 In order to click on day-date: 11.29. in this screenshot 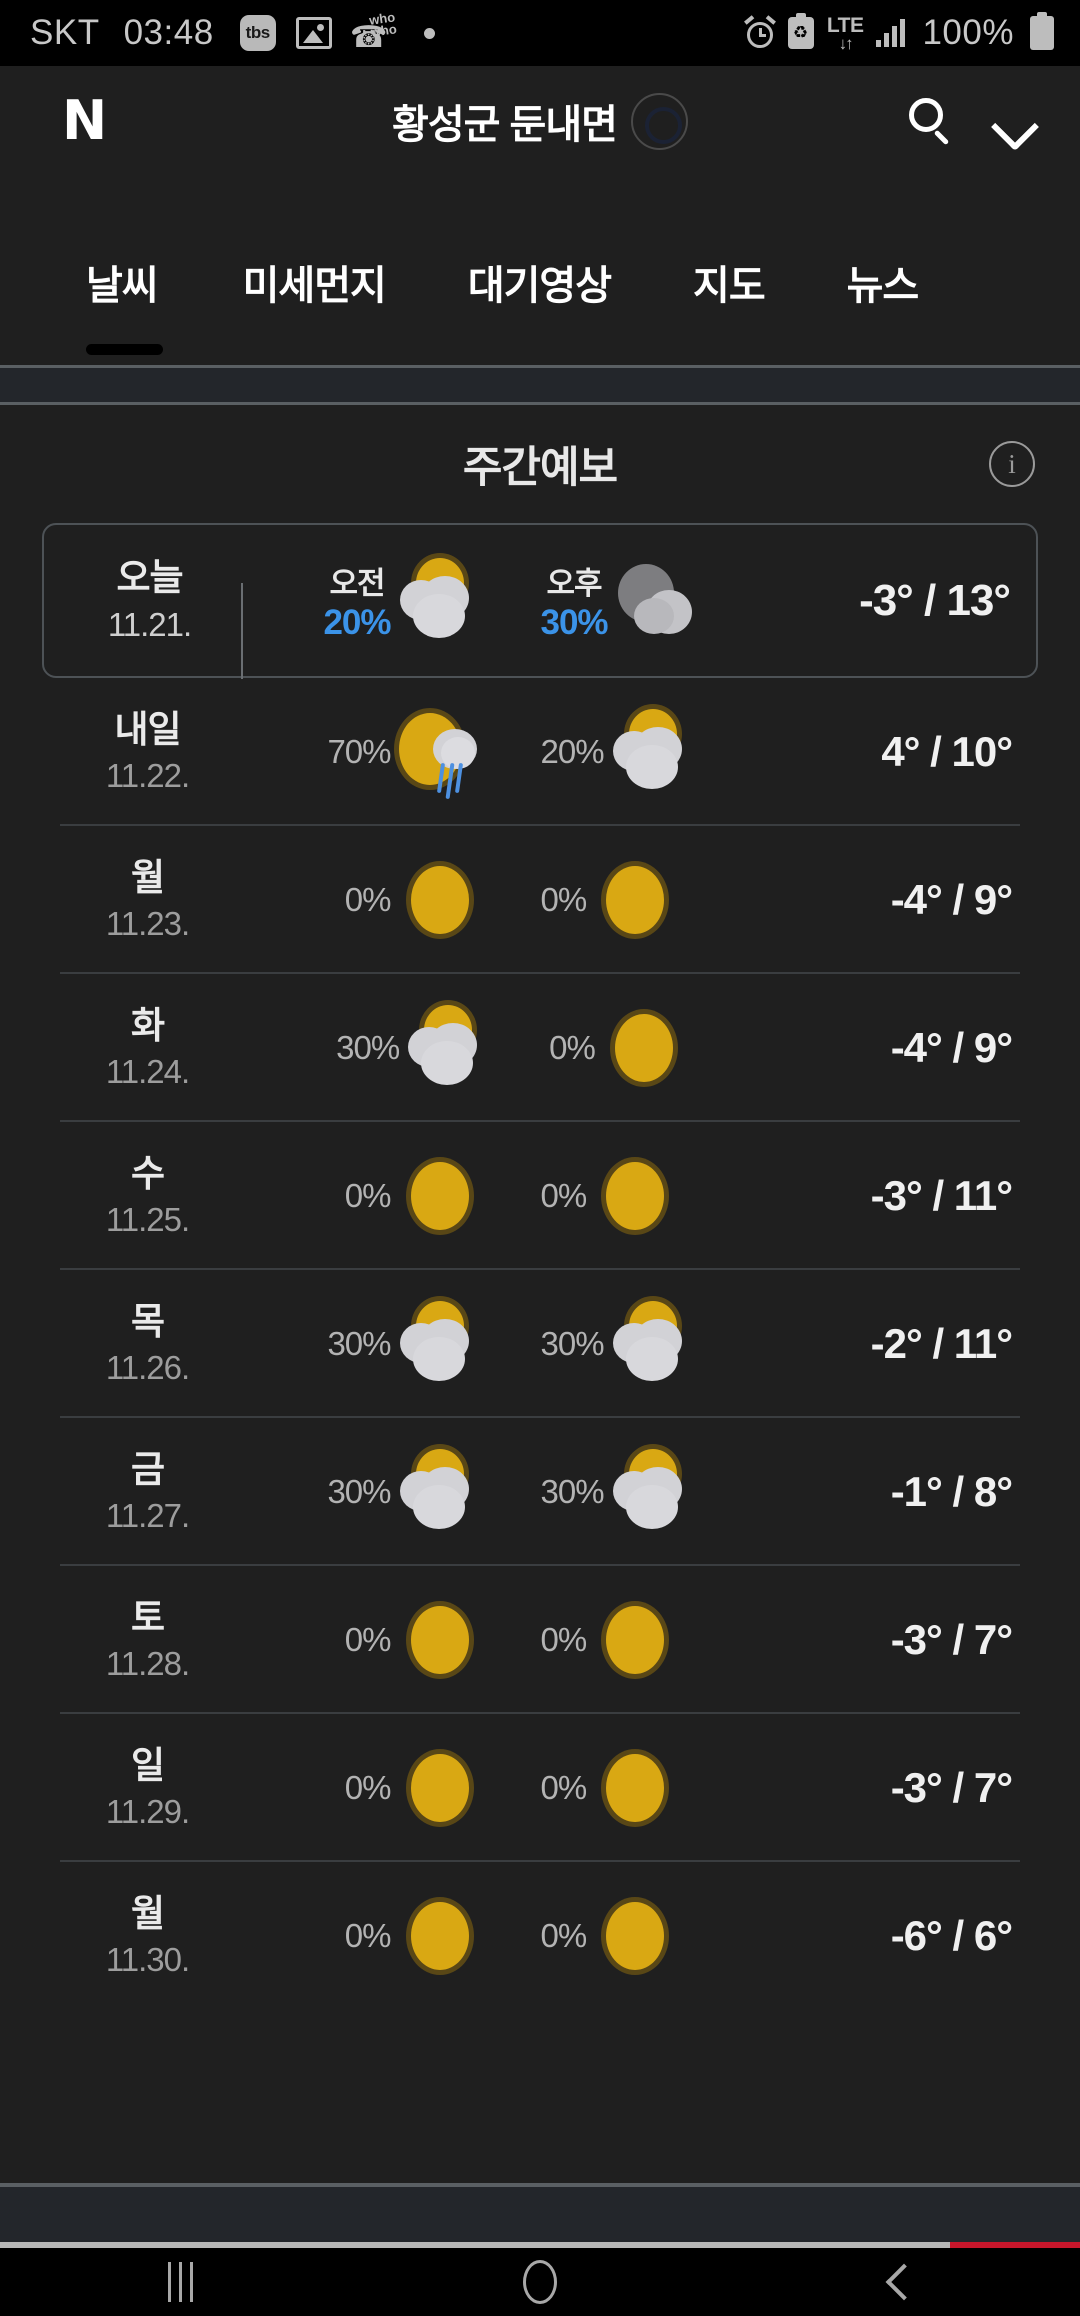, I will do `click(147, 1812)`.